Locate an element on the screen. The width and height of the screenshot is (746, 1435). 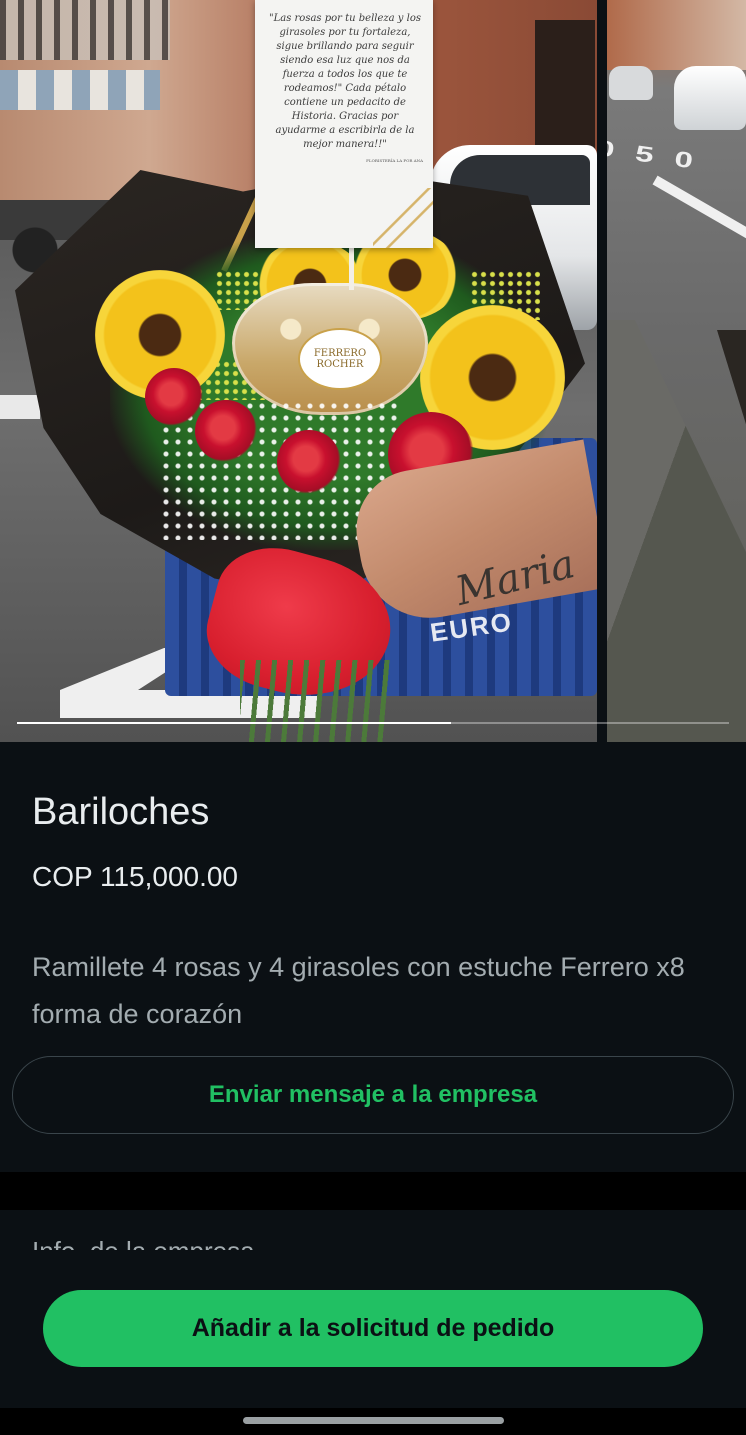
add-to-order-button: Añadir a la solicitud de pedido is located at coordinates (373, 1328).